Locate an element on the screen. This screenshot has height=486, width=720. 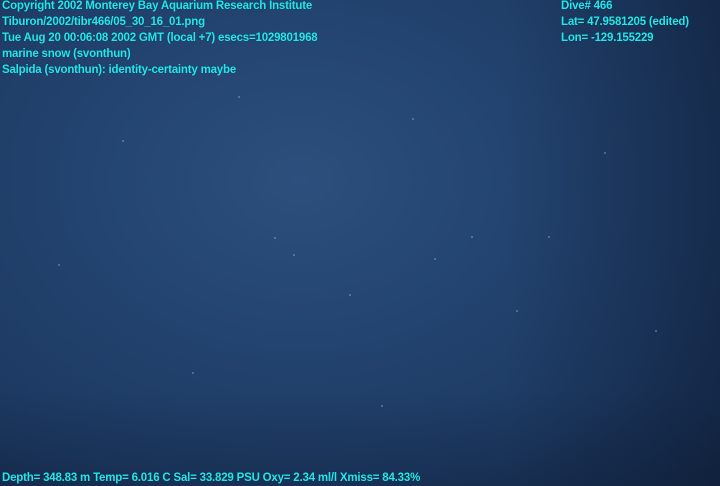
file-path-text: Tiburon/2002/tibr466/05_30_16_01.png is located at coordinates (103, 22).